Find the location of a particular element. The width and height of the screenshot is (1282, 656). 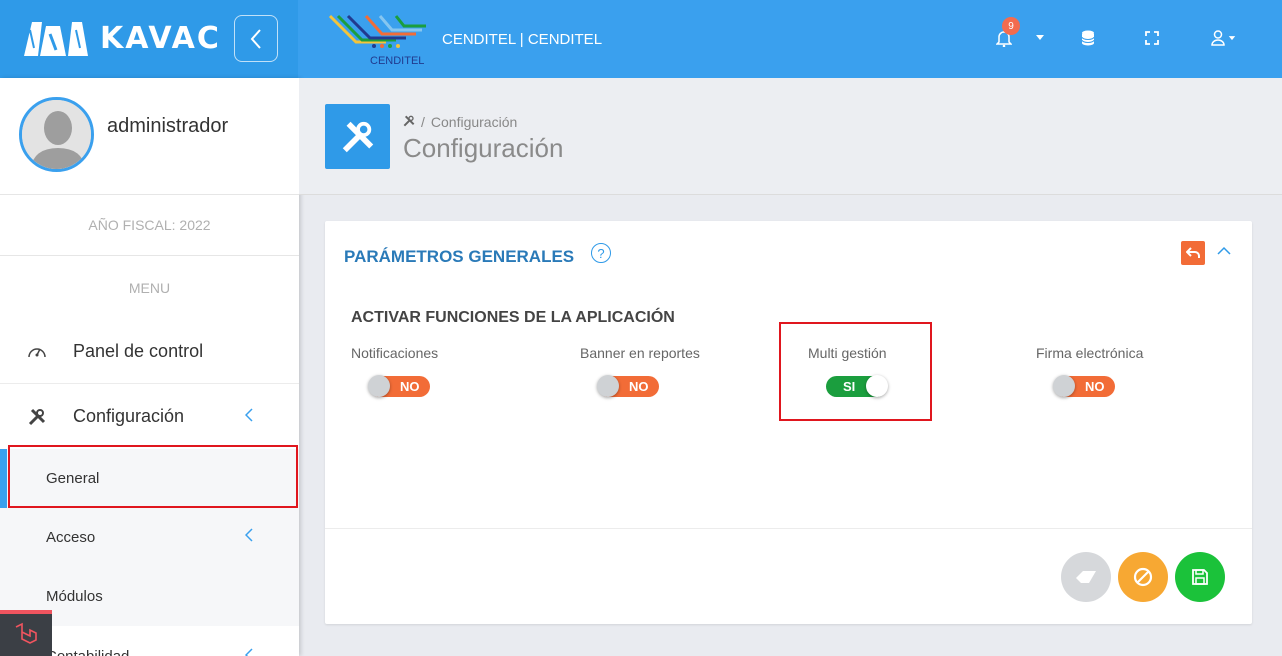

toggle-notificaciones: Notificaciones NO is located at coordinates (395, 371).